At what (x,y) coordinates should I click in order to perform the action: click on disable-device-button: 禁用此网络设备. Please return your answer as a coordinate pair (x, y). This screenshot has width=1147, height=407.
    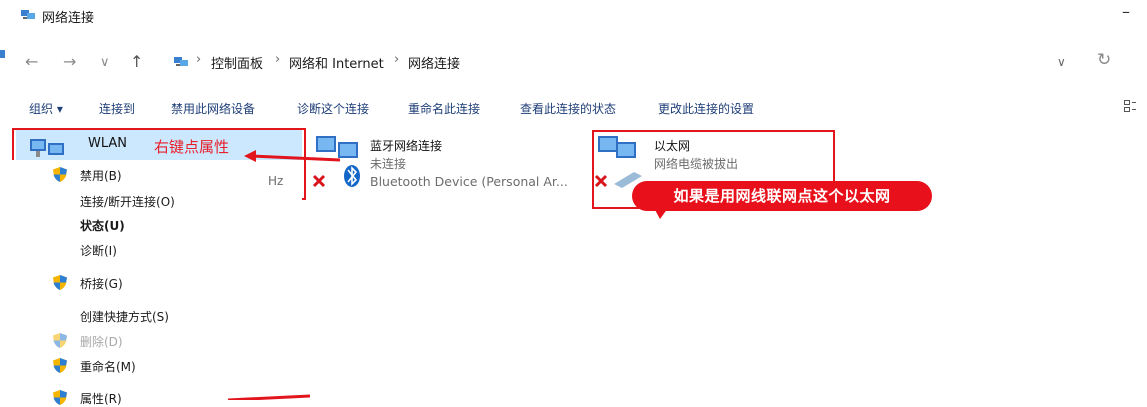
    Looking at the image, I should click on (213, 108).